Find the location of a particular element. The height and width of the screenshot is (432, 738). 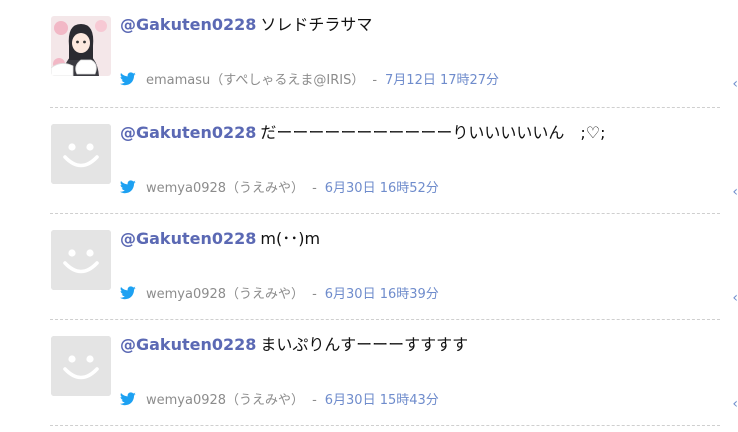

tweet-meta: wemya0928（うえみや） -6月30日 16時39分 is located at coordinates (279, 295).